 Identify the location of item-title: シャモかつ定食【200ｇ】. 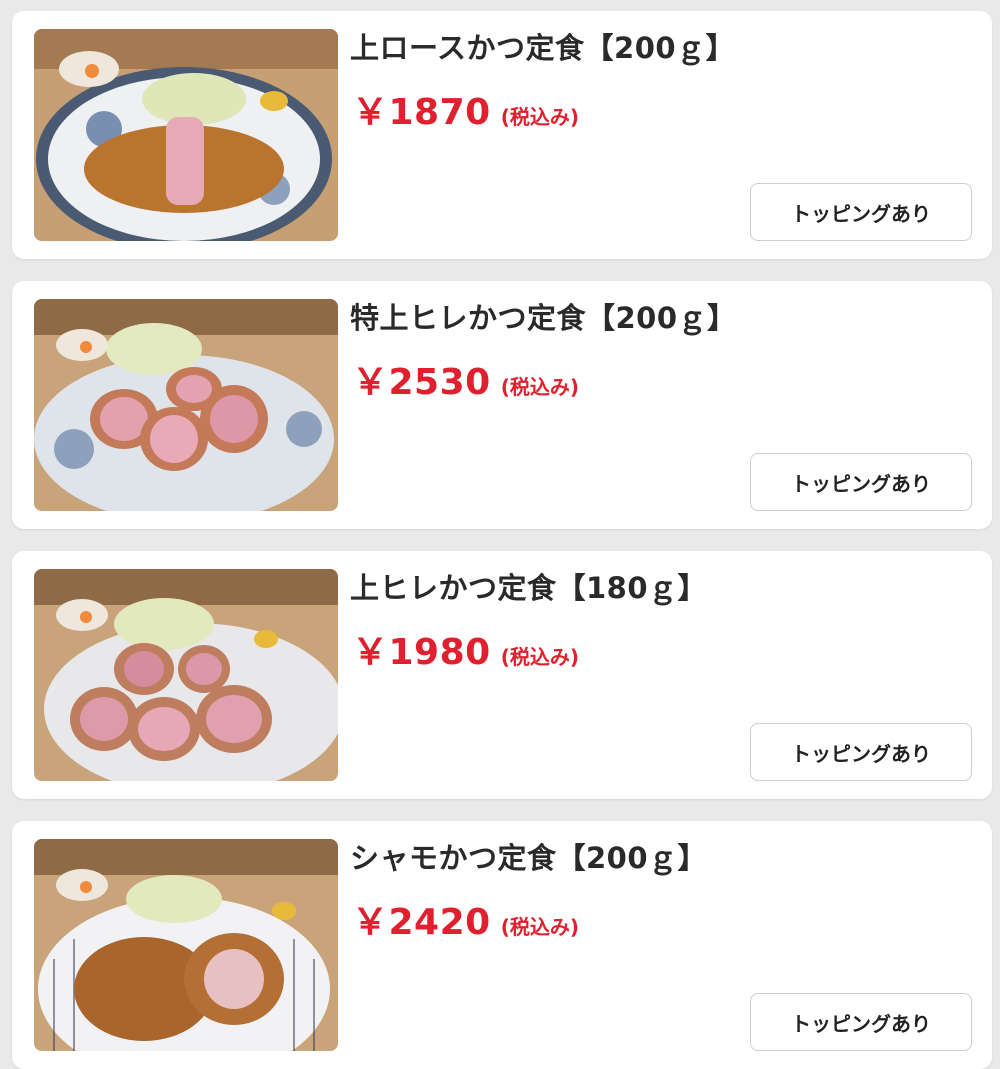
(529, 858).